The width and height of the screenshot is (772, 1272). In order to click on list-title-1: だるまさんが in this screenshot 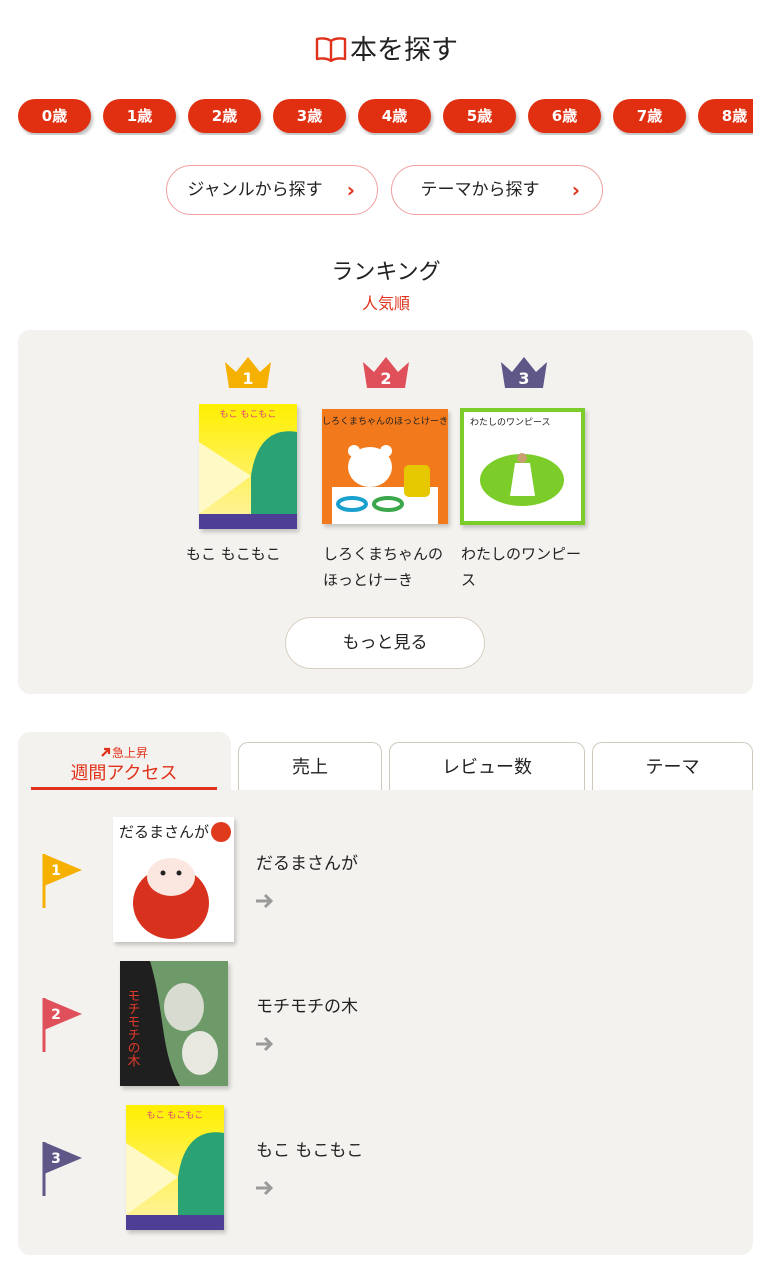, I will do `click(307, 861)`.